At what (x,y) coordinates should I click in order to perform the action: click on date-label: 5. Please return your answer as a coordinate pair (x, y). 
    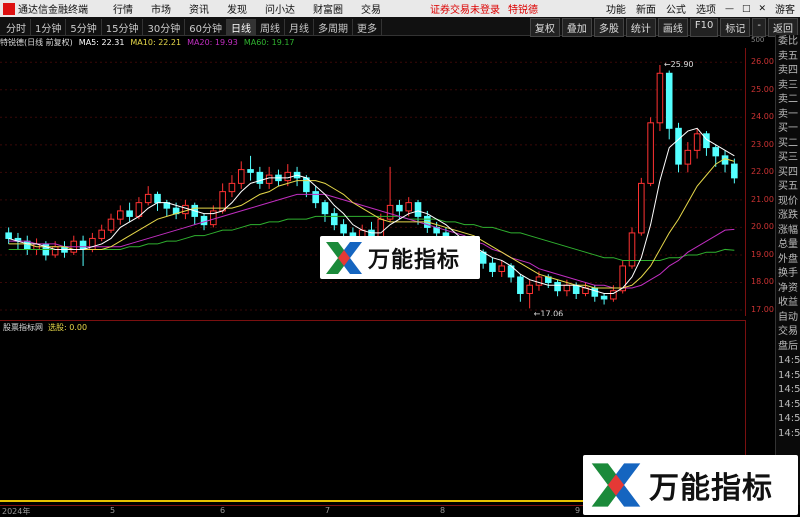
    Looking at the image, I should click on (113, 510).